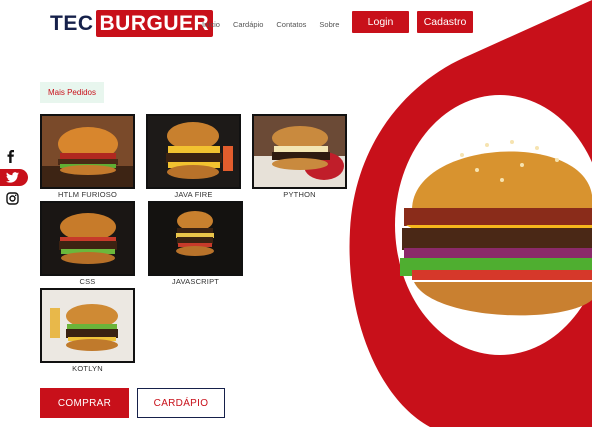  I want to click on logo-text-tec: TEC, so click(72, 23).